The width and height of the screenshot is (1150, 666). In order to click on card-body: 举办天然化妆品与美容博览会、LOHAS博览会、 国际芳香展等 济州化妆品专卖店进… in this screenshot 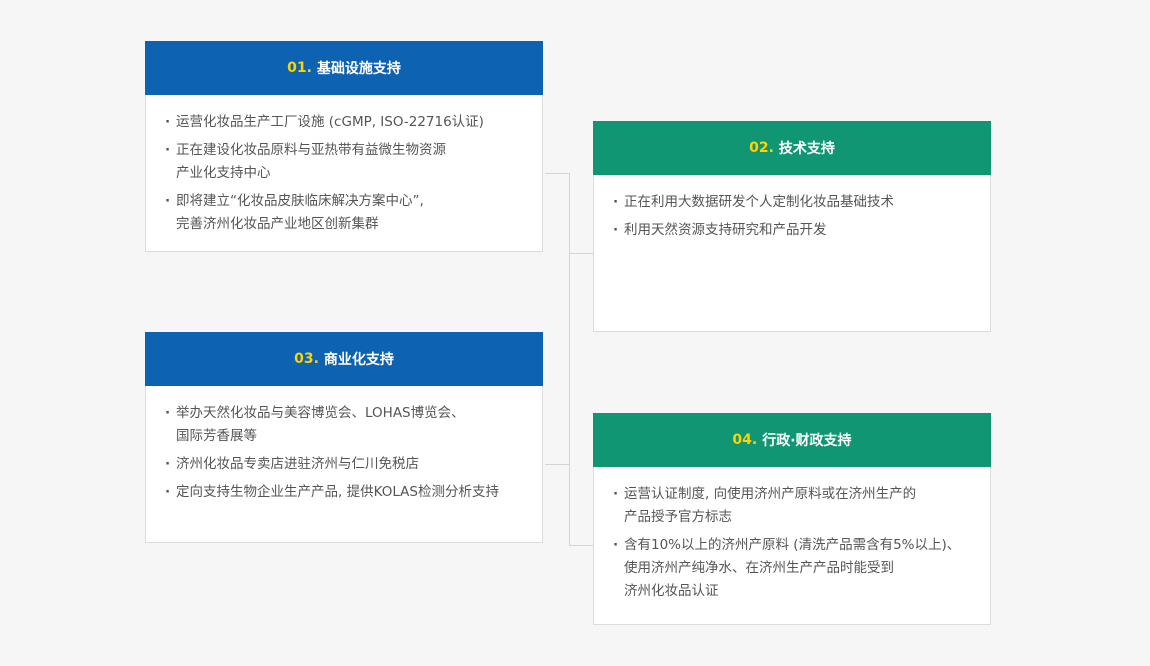, I will do `click(344, 452)`.